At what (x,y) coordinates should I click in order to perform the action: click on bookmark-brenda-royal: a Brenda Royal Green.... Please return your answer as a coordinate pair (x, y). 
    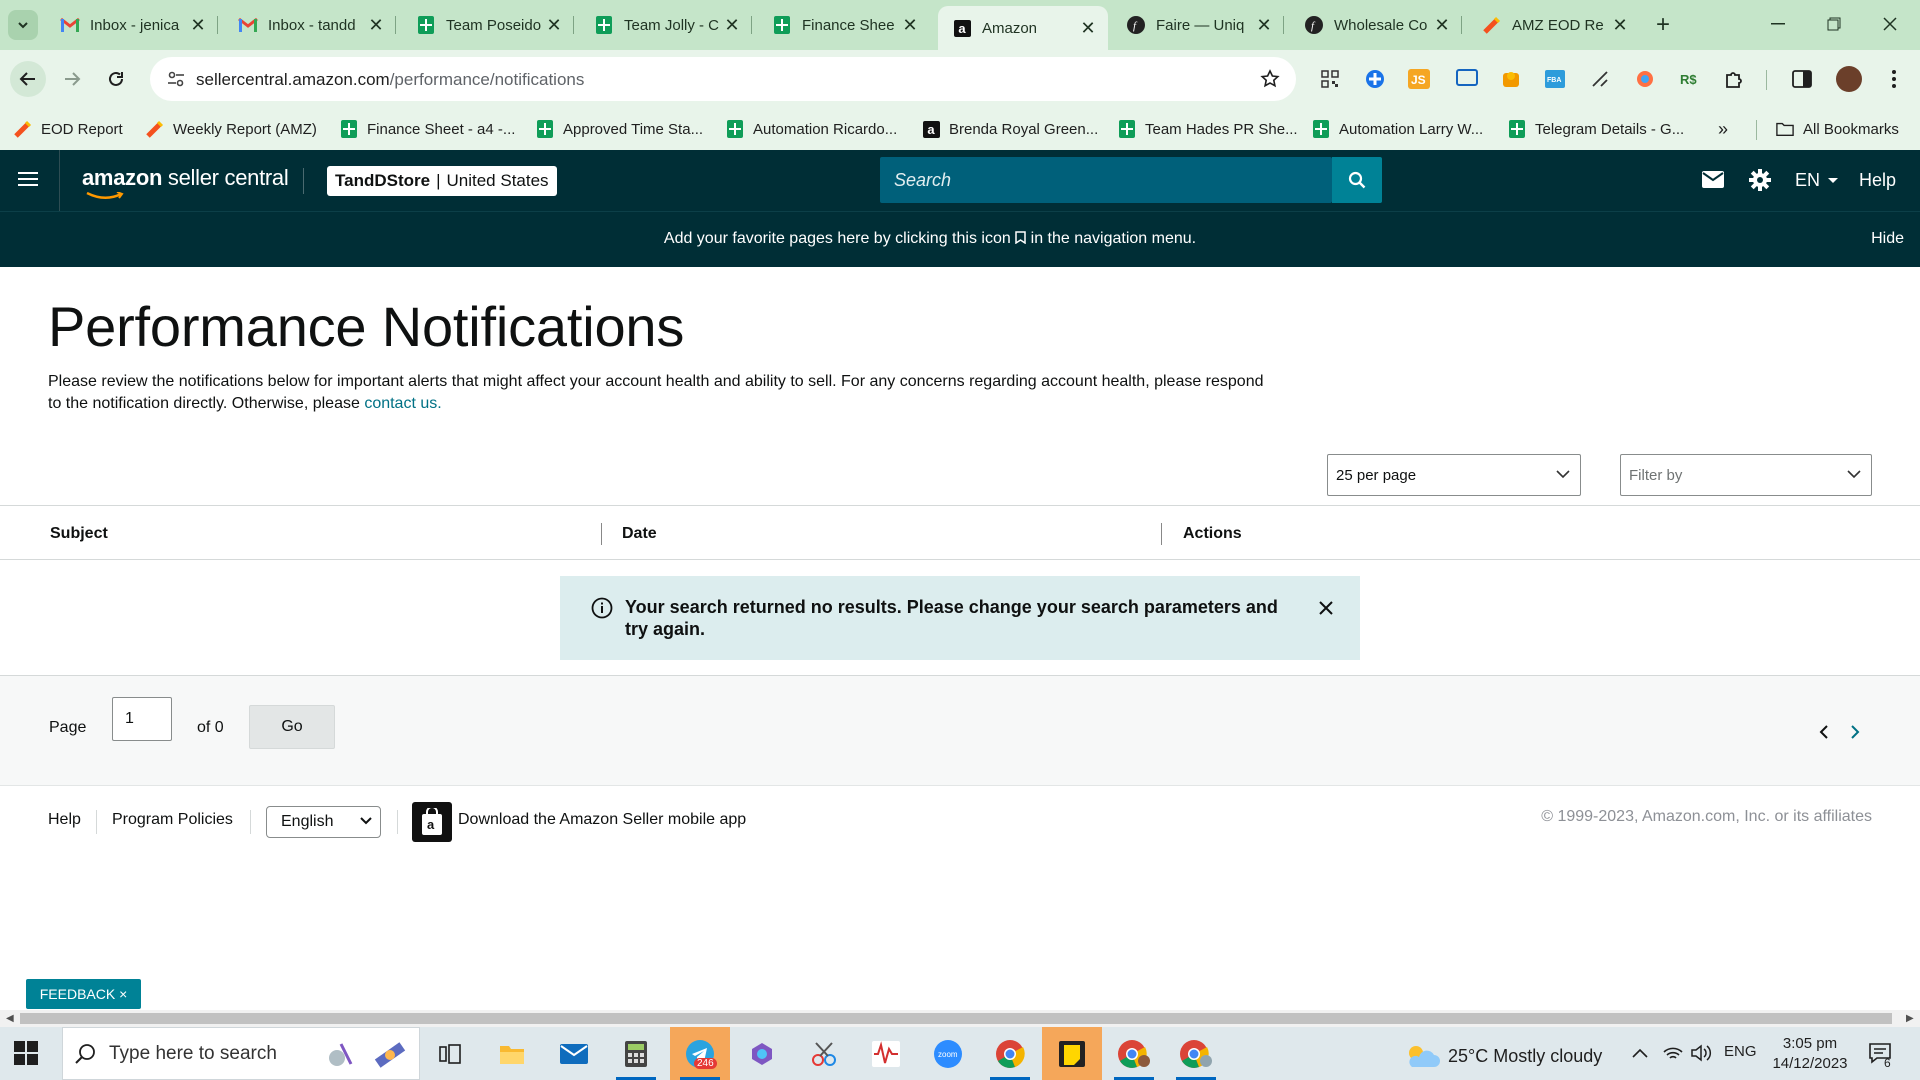
    Looking at the image, I should click on (1010, 129).